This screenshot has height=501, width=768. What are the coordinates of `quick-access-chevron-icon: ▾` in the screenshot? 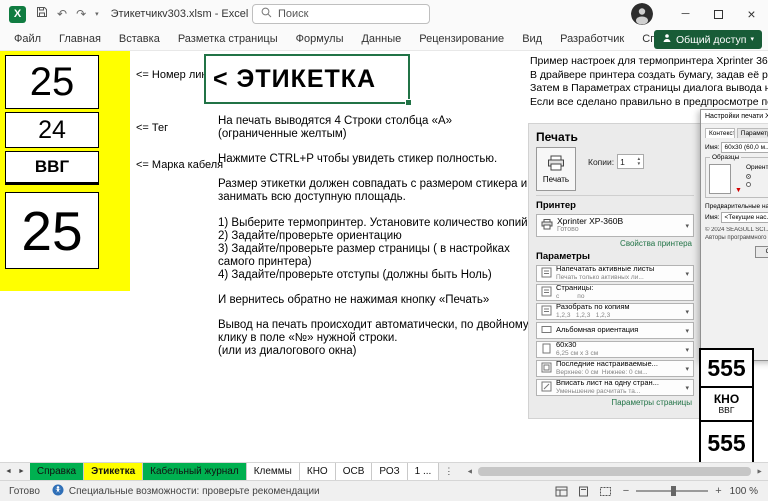 It's located at (97, 14).